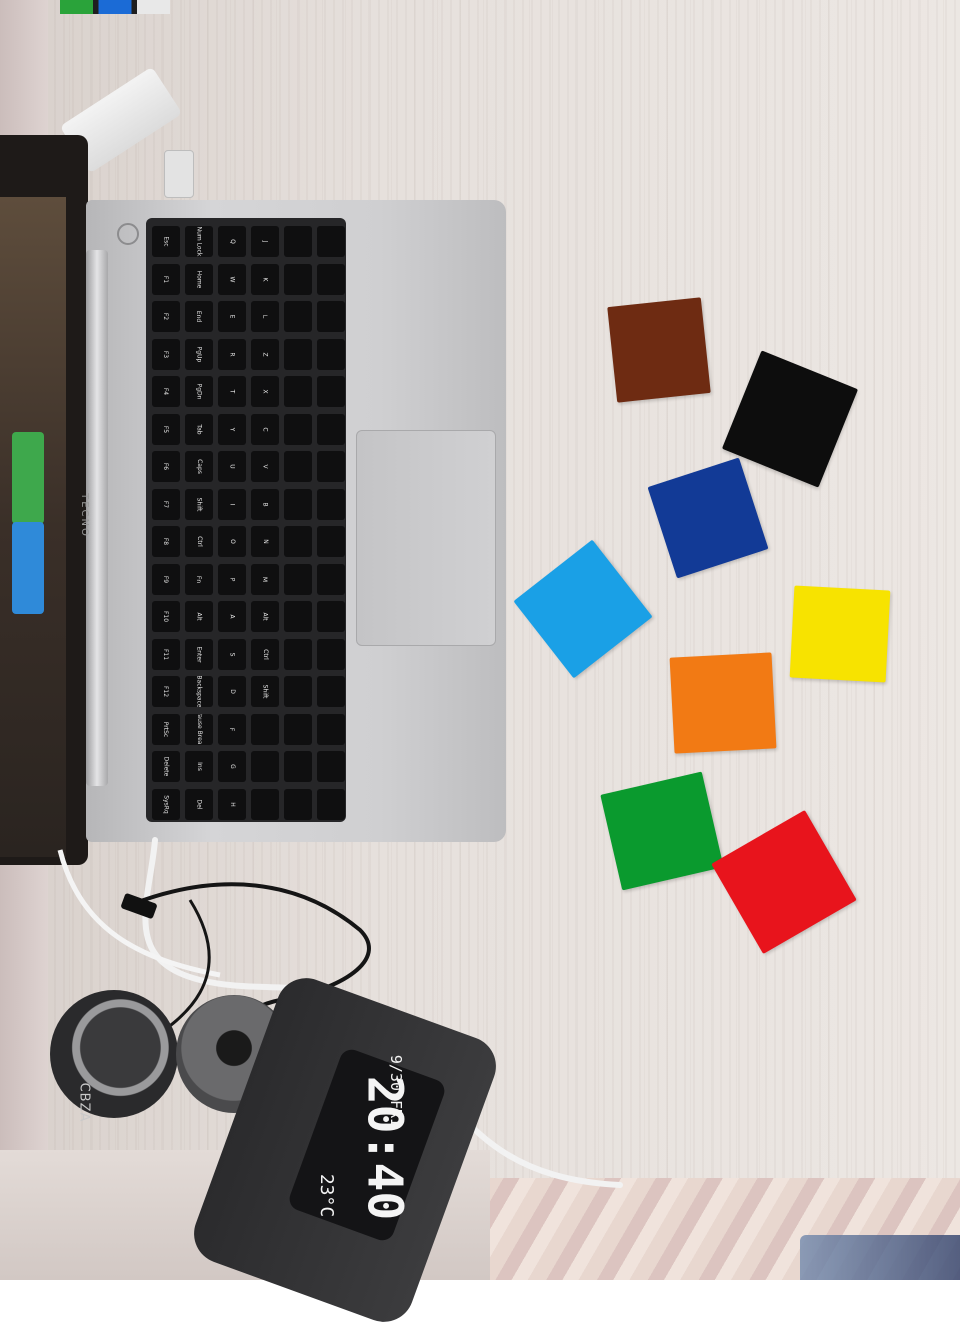  I want to click on clock-date: 9/30 FRI, so click(396, 1091).